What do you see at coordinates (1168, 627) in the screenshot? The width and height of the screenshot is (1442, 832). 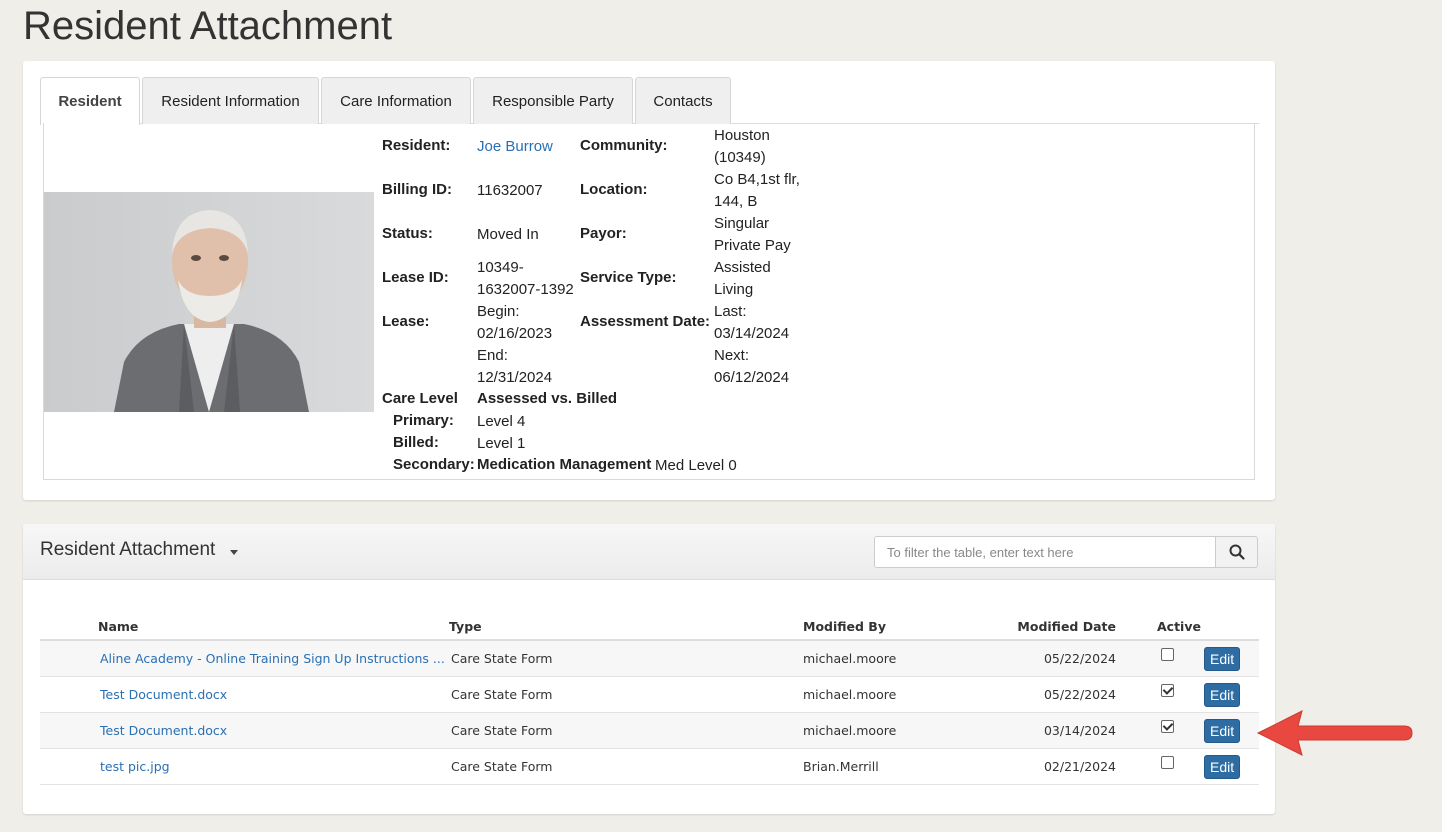 I see `column-header-active: Active` at bounding box center [1168, 627].